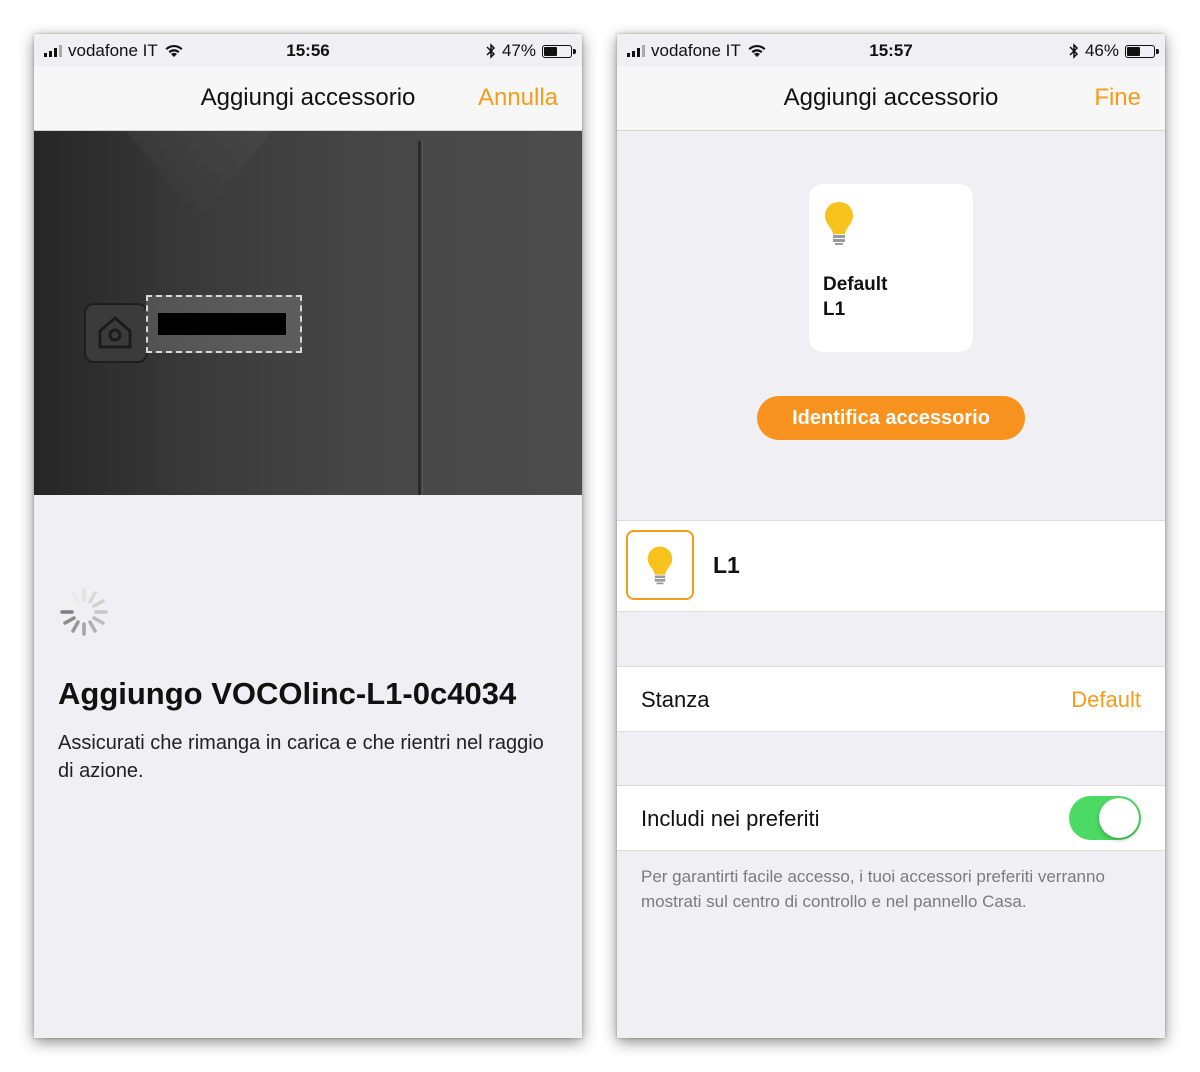  Describe the element at coordinates (675, 699) in the screenshot. I see `room-label: Stanza` at that location.